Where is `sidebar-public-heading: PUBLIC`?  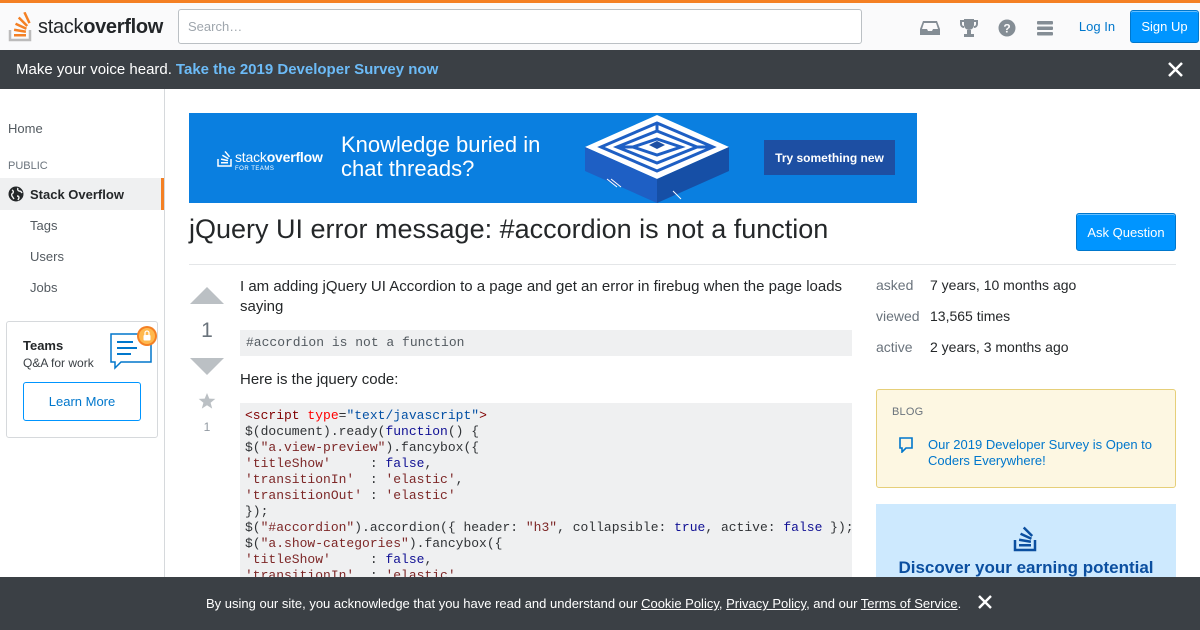
sidebar-public-heading: PUBLIC is located at coordinates (28, 166).